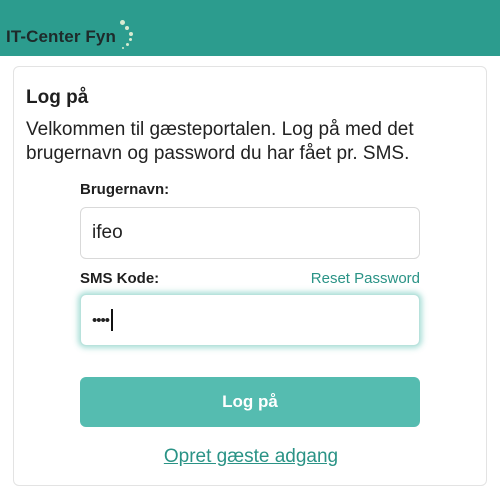  Describe the element at coordinates (125, 189) in the screenshot. I see `username-label: Brugernavn:` at that location.